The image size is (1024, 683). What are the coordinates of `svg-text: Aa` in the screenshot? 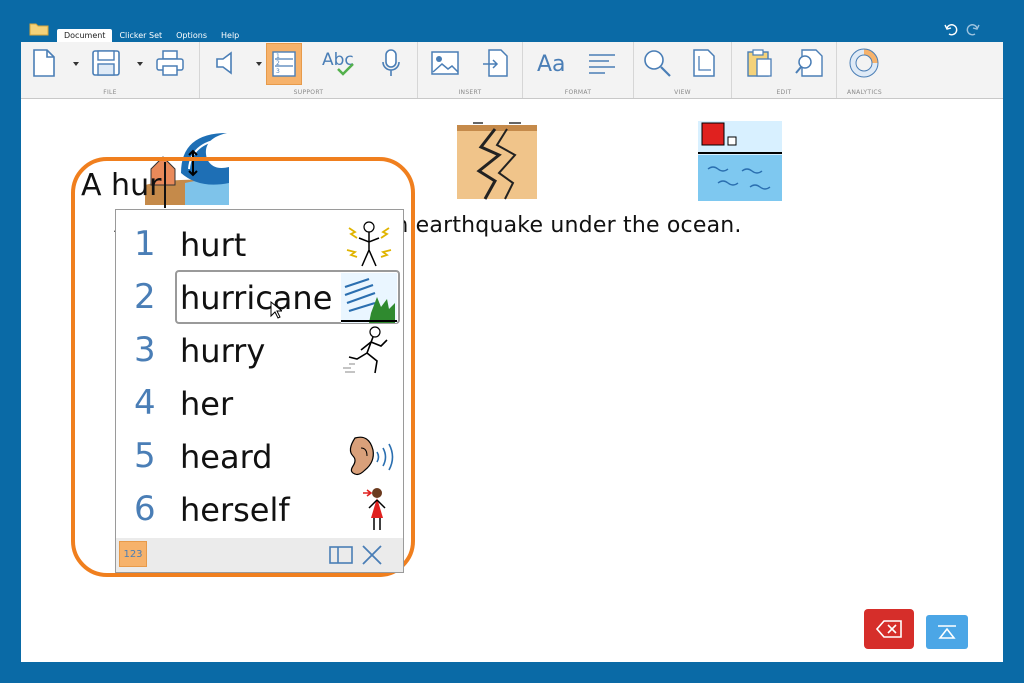 It's located at (551, 64).